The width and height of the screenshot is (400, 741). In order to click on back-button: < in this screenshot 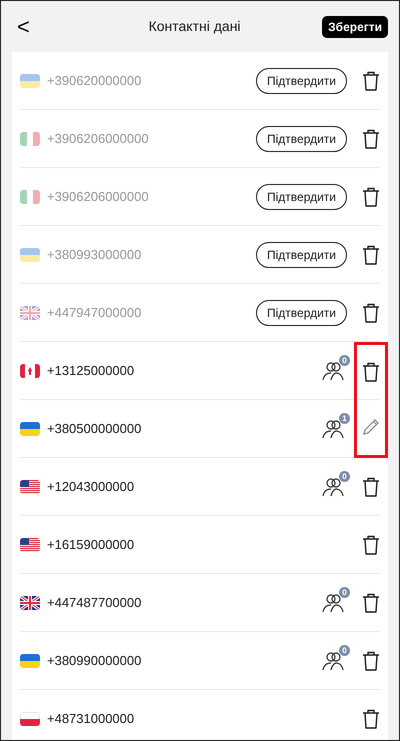, I will do `click(27, 26)`.